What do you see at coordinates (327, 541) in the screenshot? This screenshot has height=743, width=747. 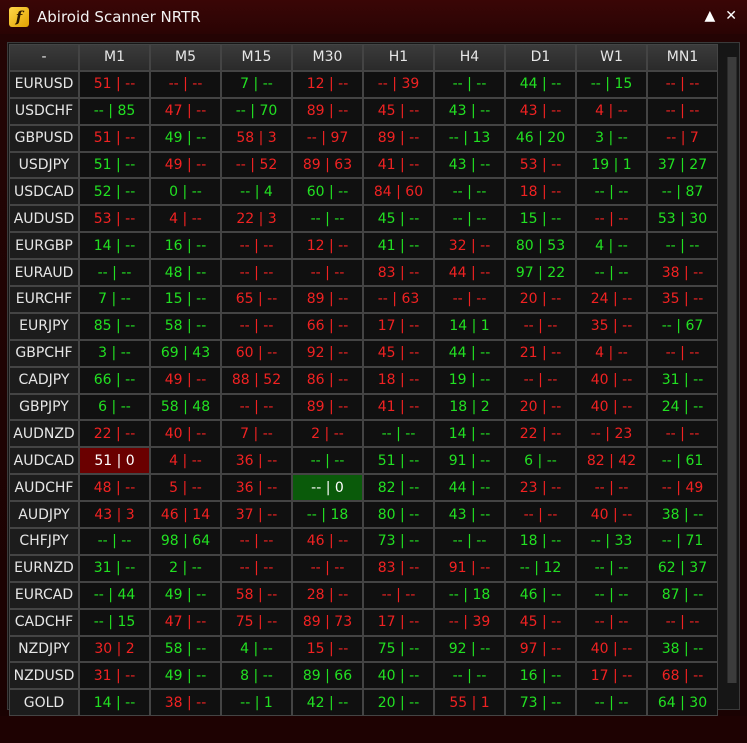 I see `signal-cell: 46 | --` at bounding box center [327, 541].